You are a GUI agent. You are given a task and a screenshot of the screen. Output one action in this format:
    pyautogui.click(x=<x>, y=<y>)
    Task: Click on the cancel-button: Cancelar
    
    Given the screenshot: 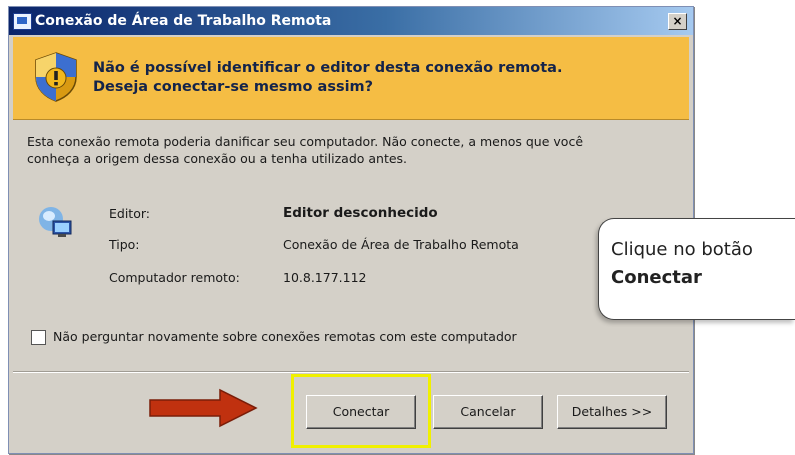 What is the action you would take?
    pyautogui.click(x=488, y=412)
    